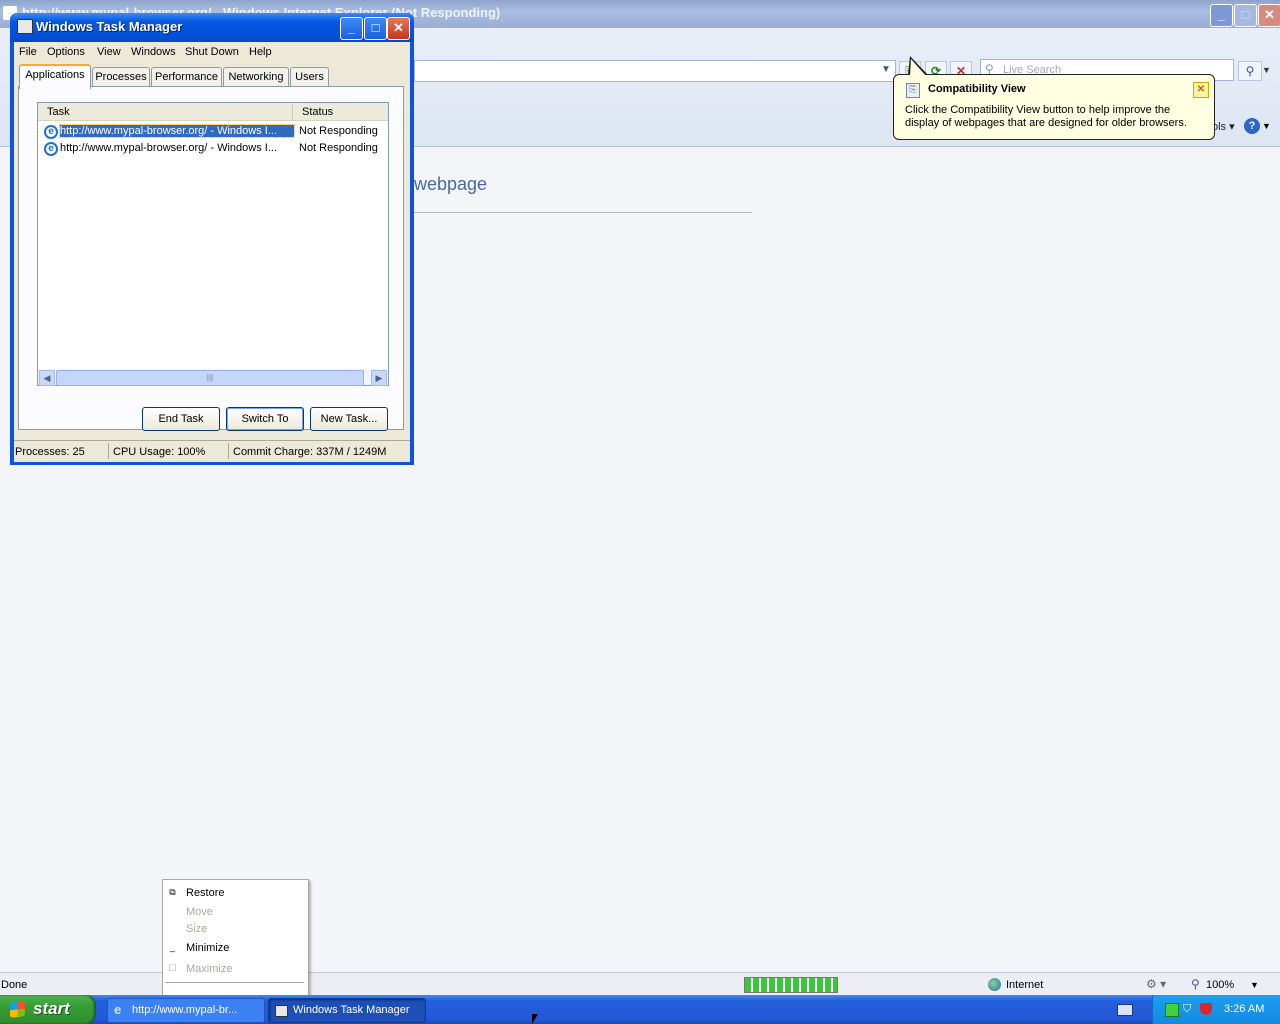  Describe the element at coordinates (375, 28) in the screenshot. I see `maximize-button: □` at that location.